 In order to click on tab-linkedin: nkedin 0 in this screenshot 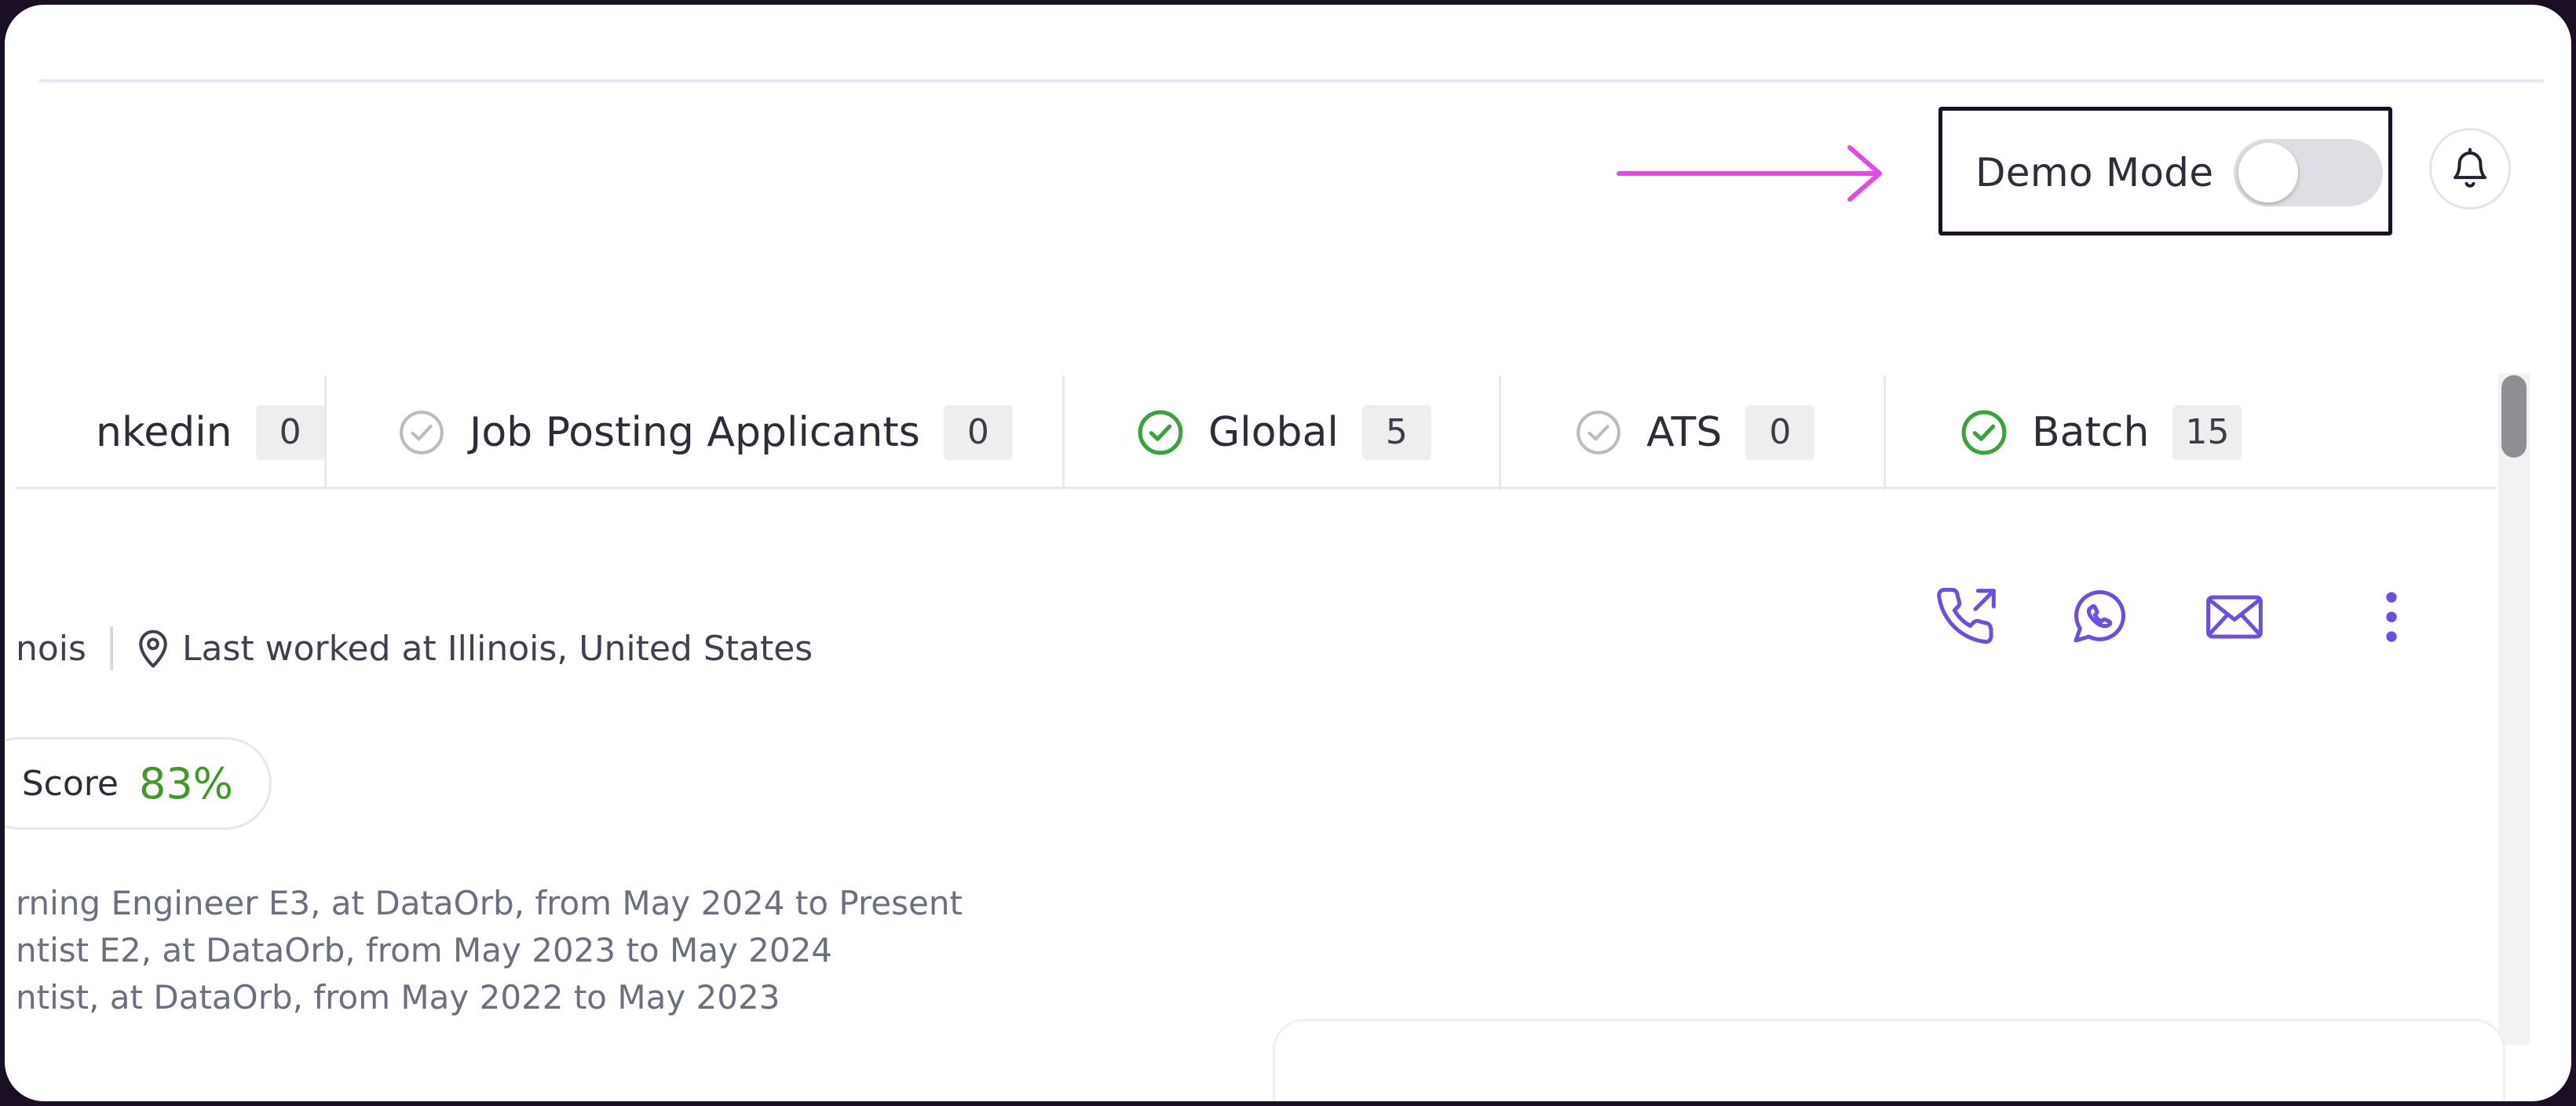, I will do `click(210, 433)`.